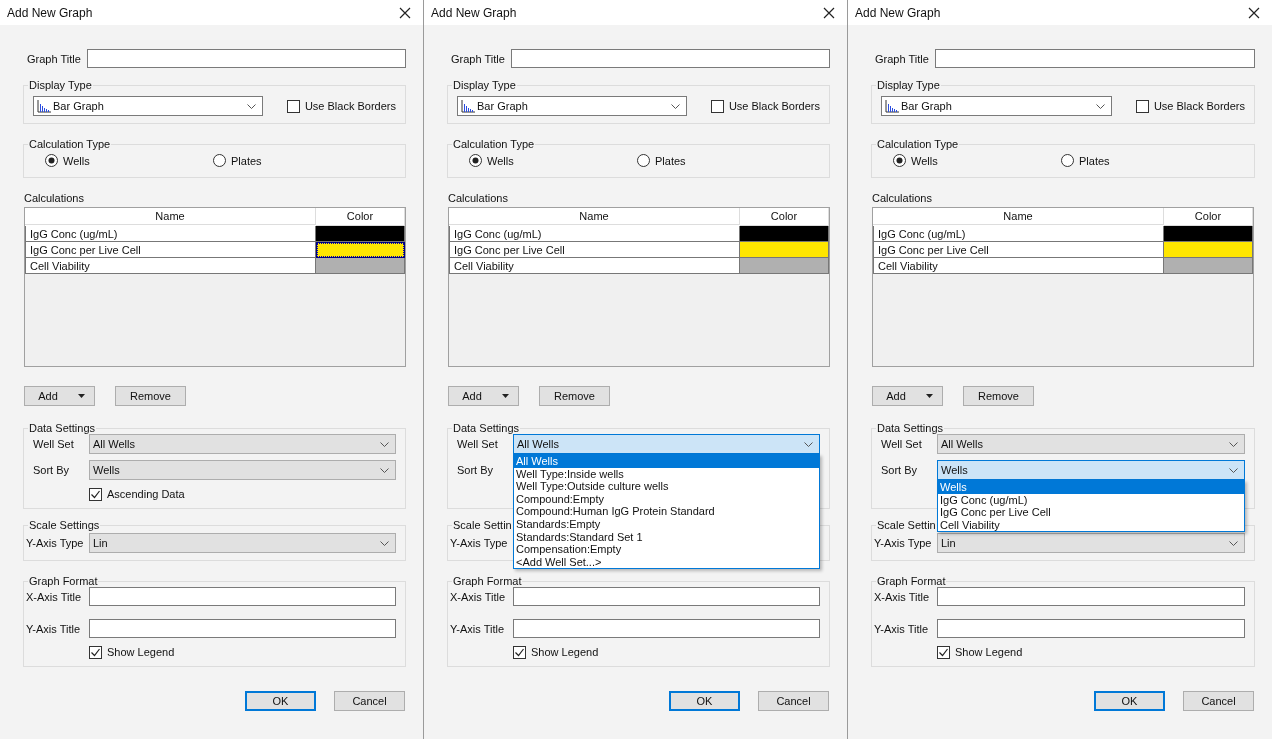 The height and width of the screenshot is (739, 1272). I want to click on field-label: X-Axis Title, so click(478, 596).